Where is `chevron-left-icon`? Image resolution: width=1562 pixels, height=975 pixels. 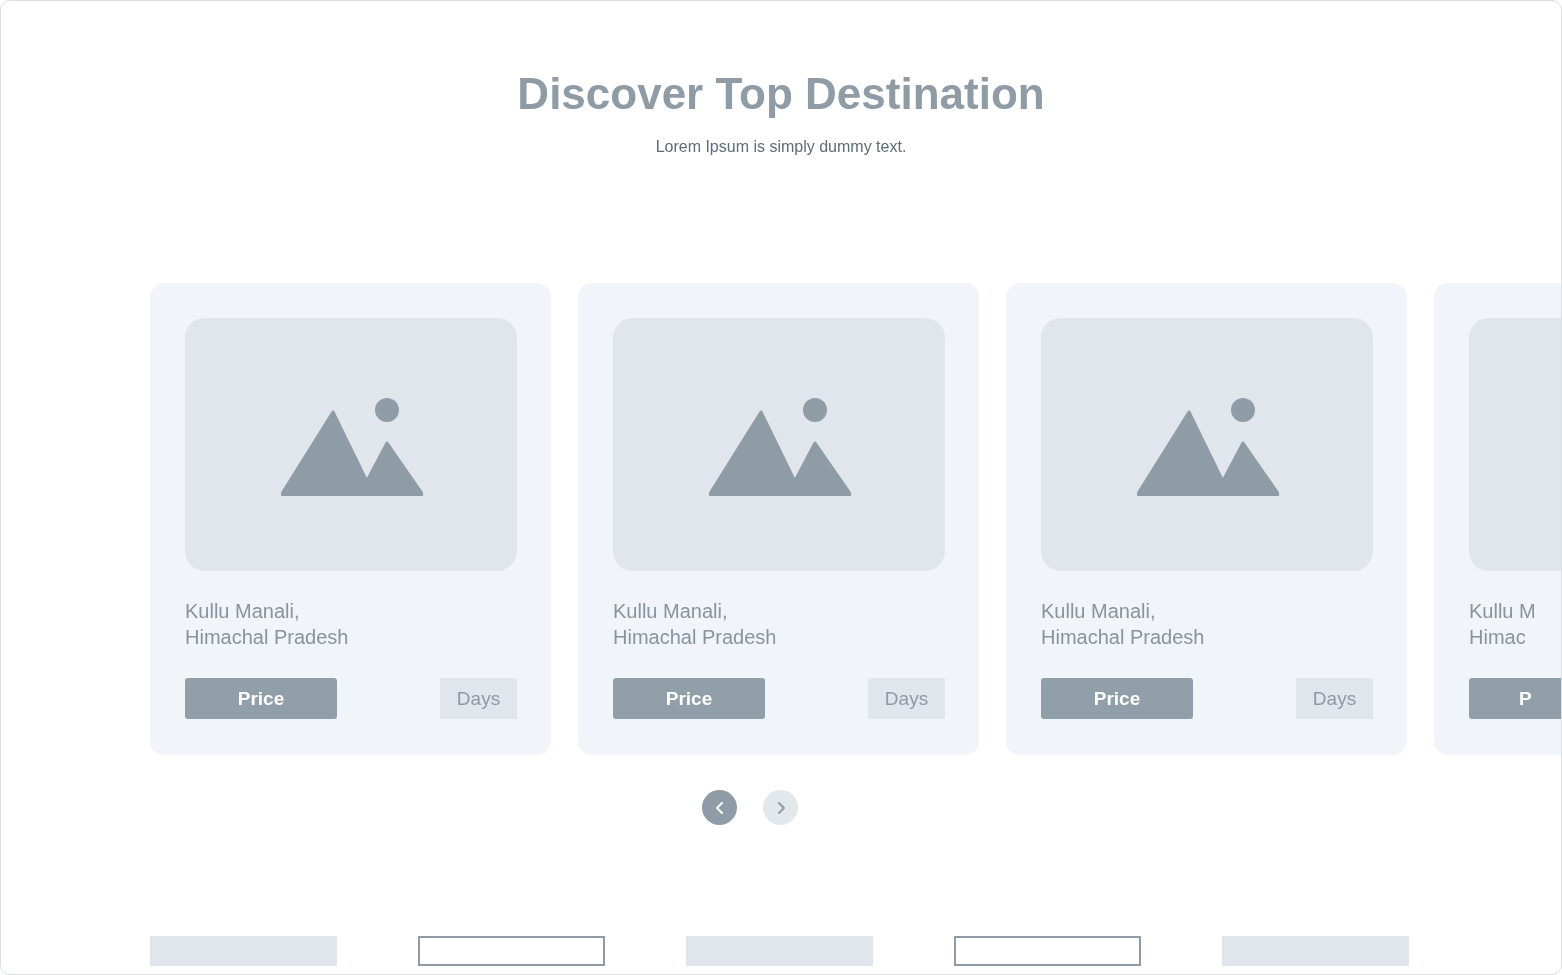
chevron-left-icon is located at coordinates (719, 807).